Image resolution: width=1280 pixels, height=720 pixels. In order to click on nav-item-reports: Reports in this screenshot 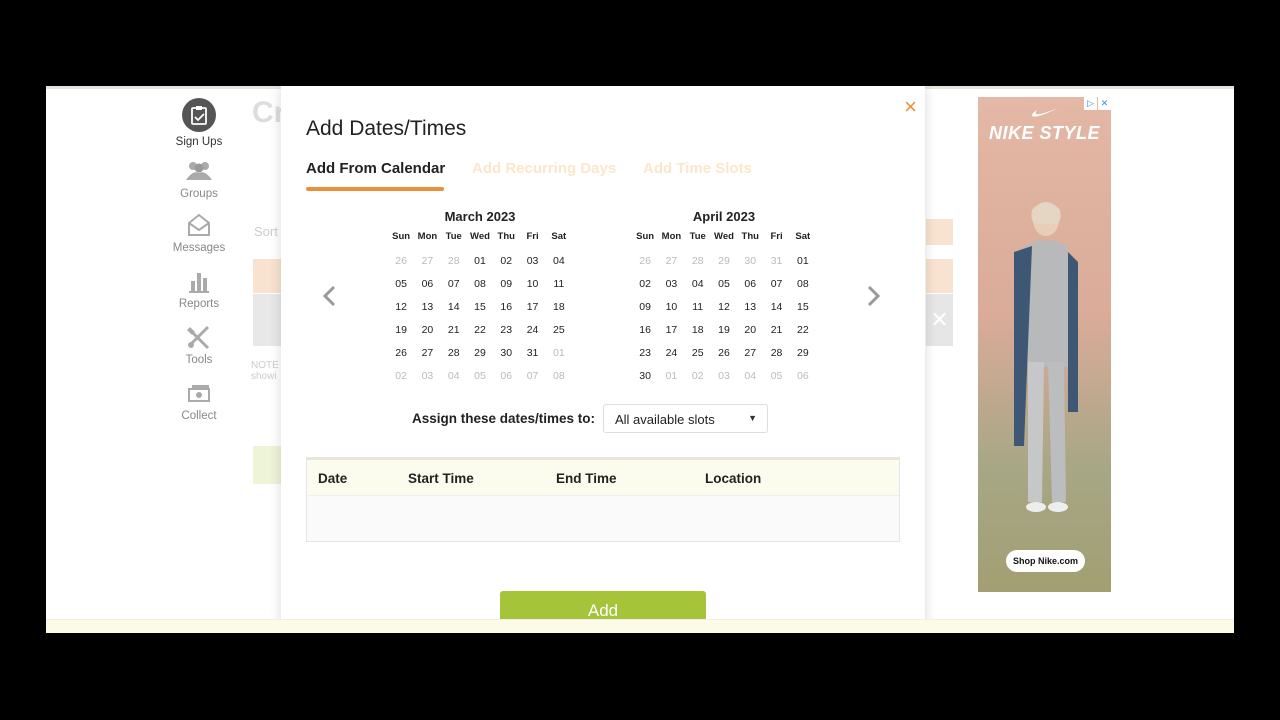, I will do `click(199, 289)`.